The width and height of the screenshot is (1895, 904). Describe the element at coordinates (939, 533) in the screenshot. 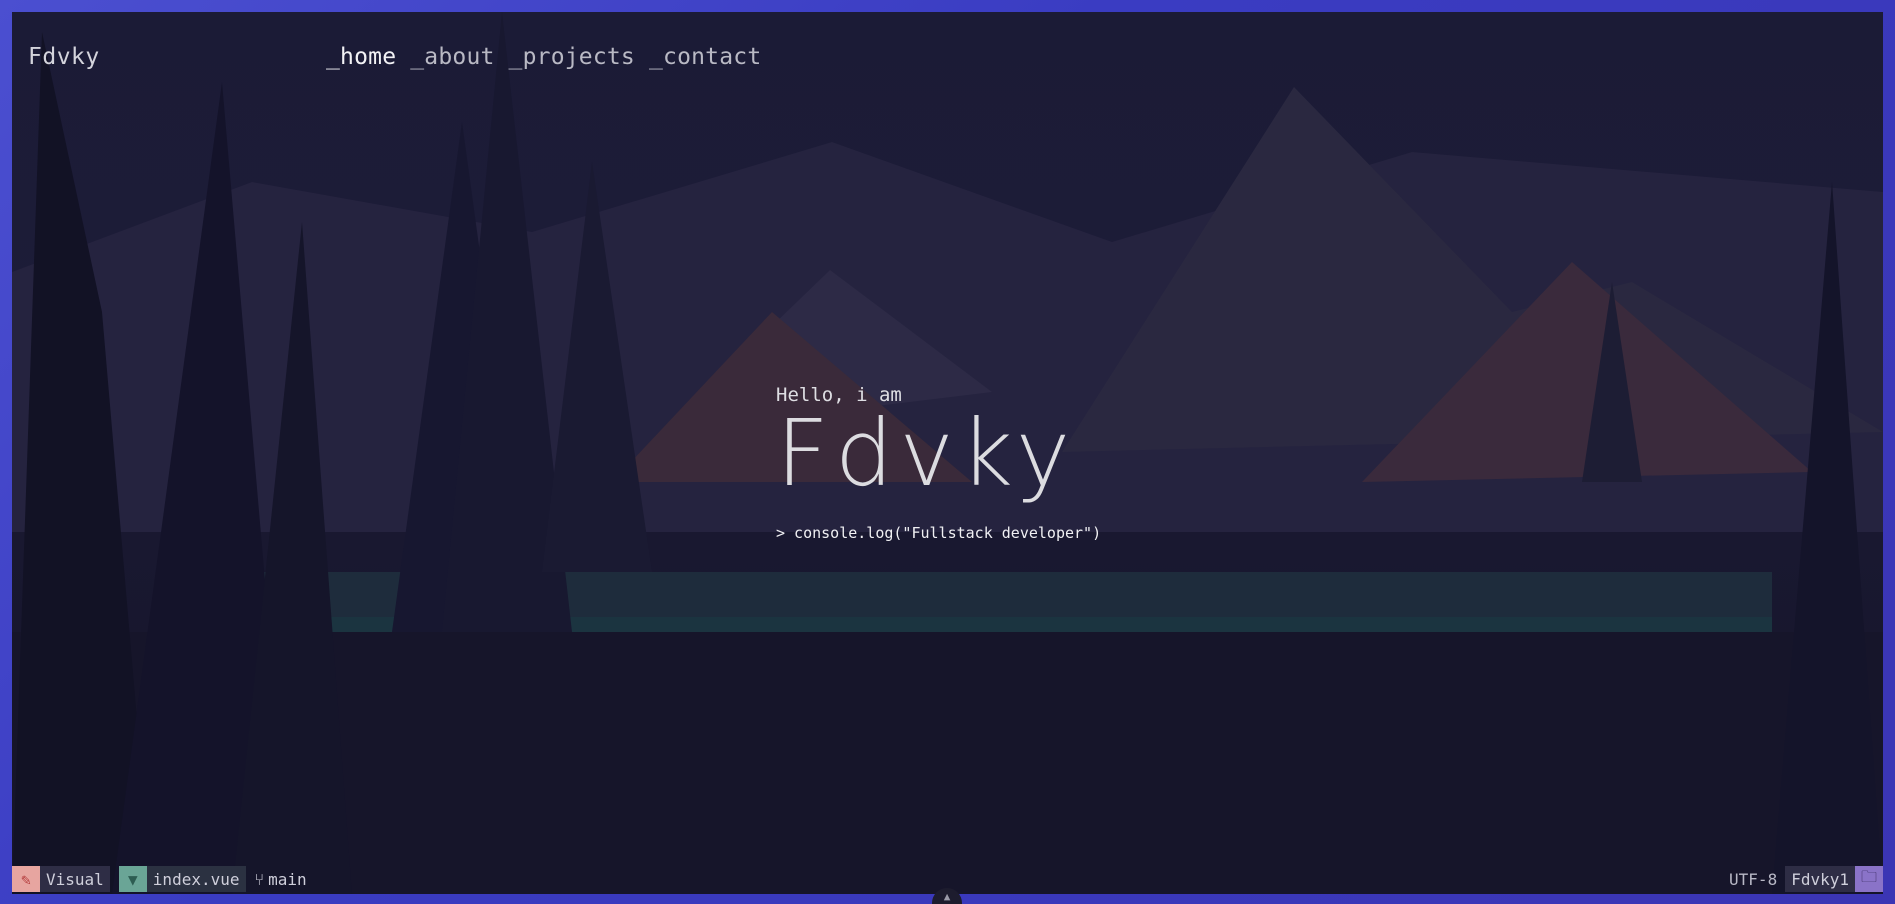

I see `hero-command: > console.log("Fullstack developer")` at that location.